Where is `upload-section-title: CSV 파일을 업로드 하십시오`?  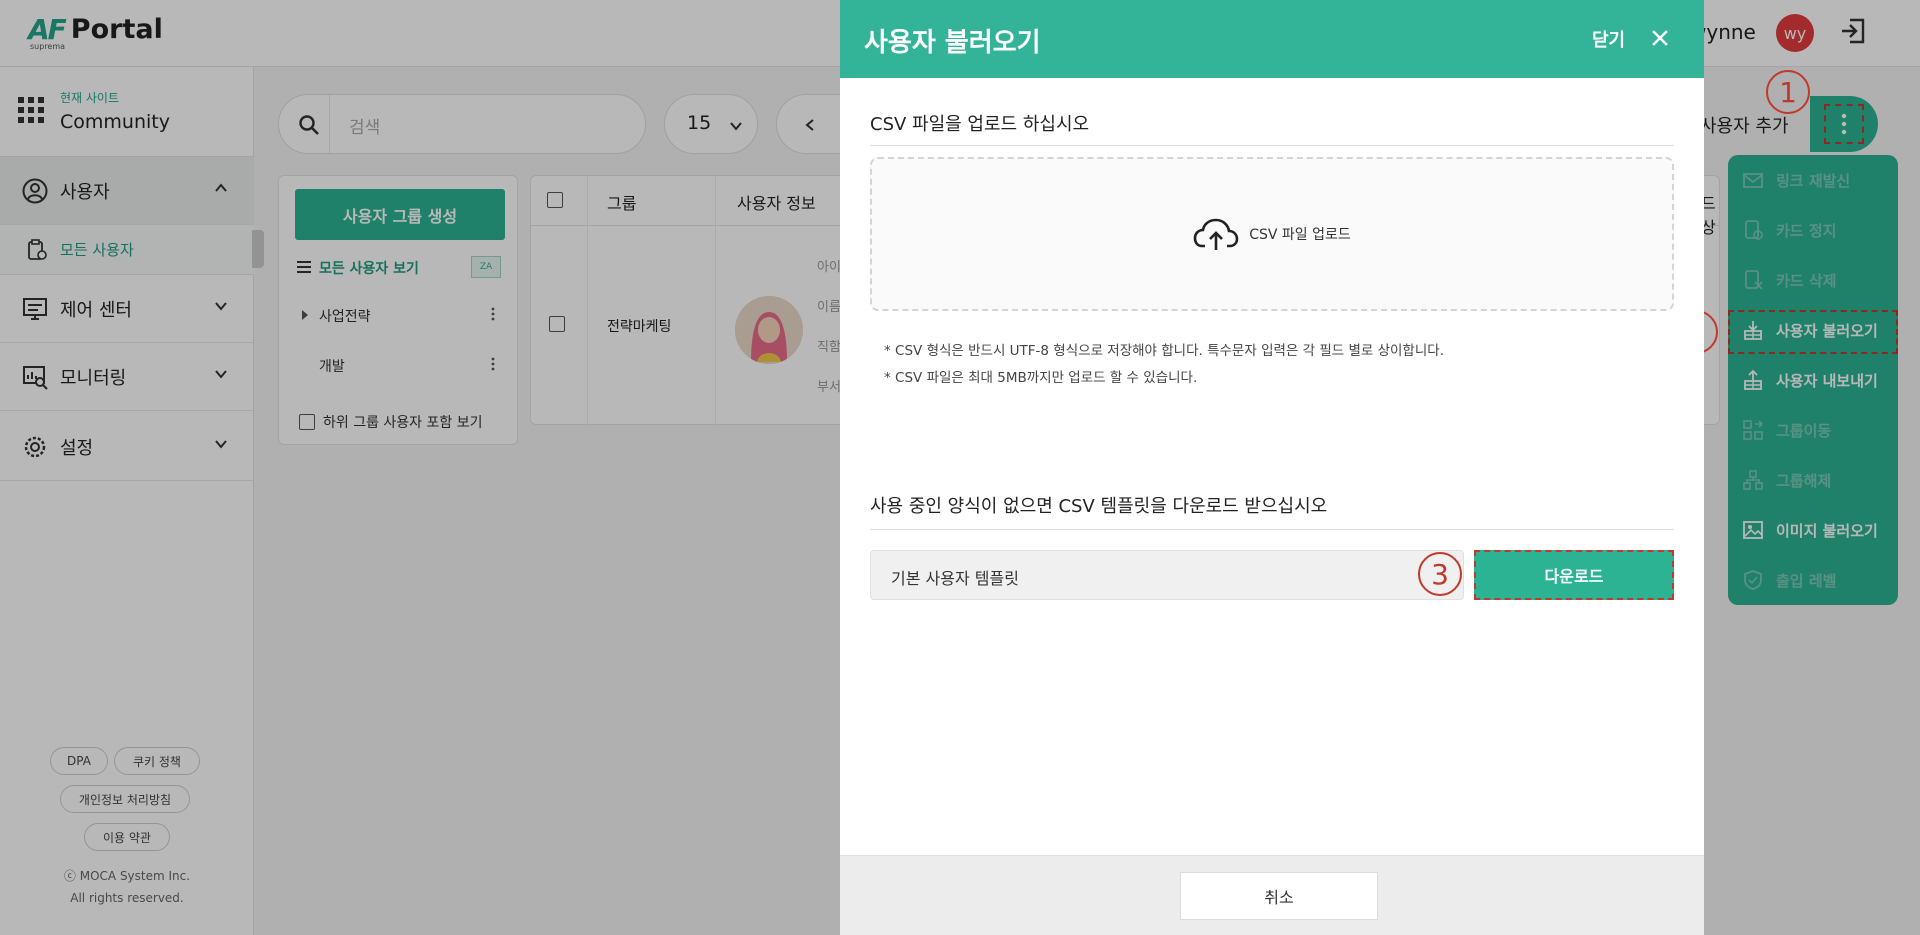
upload-section-title: CSV 파일을 업로드 하십시오 is located at coordinates (980, 124).